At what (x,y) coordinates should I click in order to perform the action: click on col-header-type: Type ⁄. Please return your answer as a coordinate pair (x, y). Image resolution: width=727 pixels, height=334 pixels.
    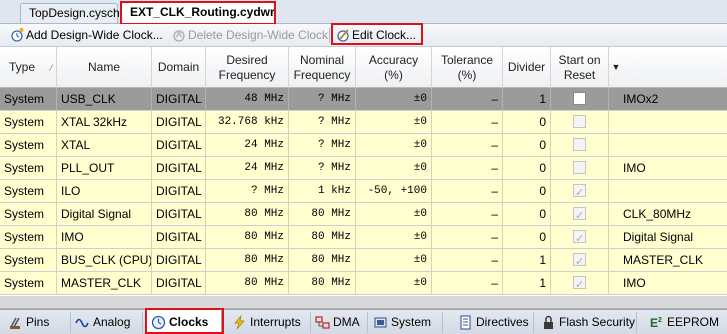
    Looking at the image, I should click on (28, 67).